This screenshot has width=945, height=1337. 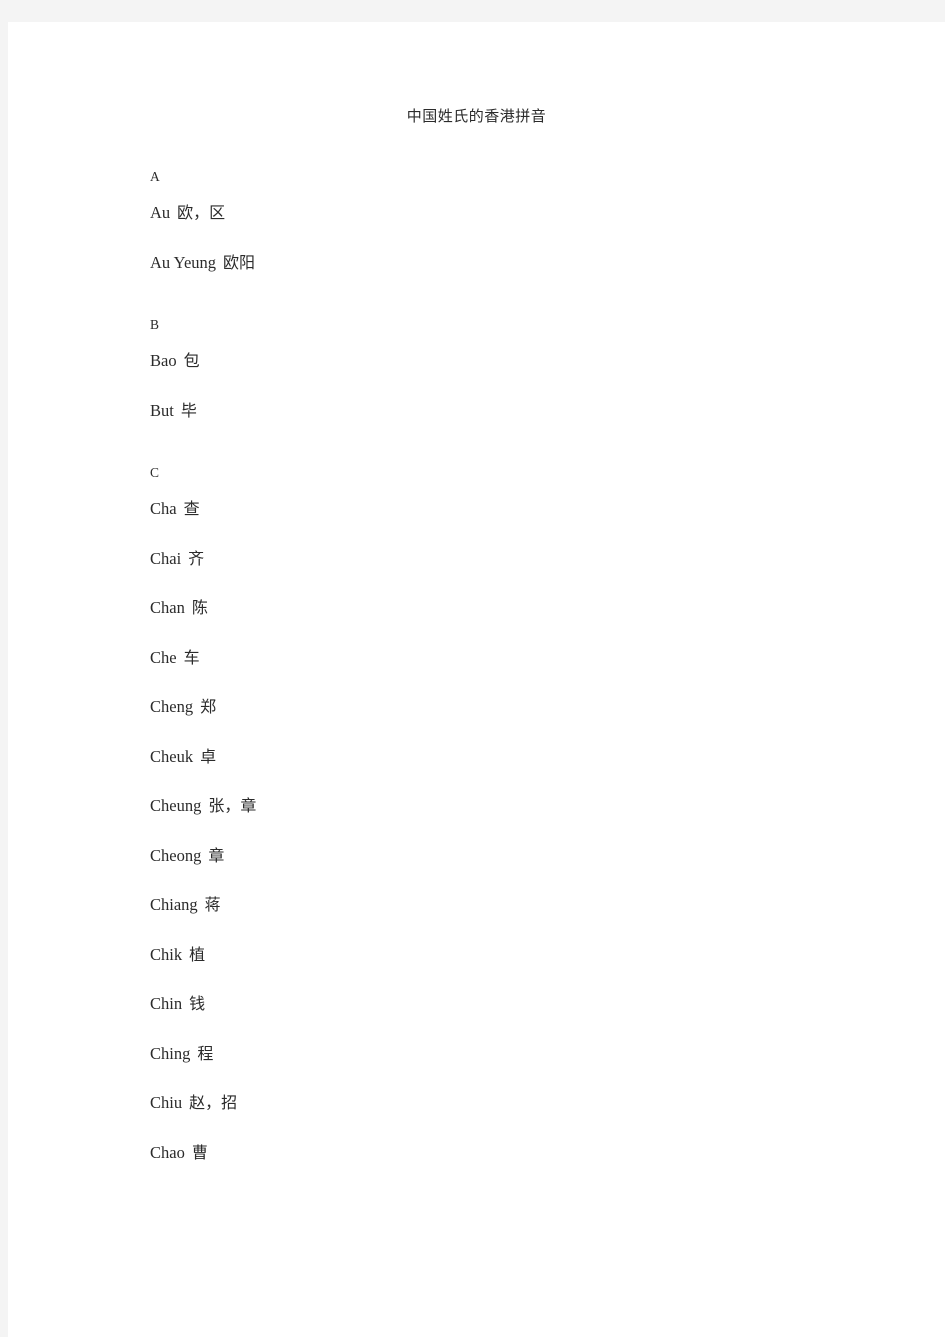 I want to click on page-title: 中国姓氏的香港拼音, so click(x=476, y=116).